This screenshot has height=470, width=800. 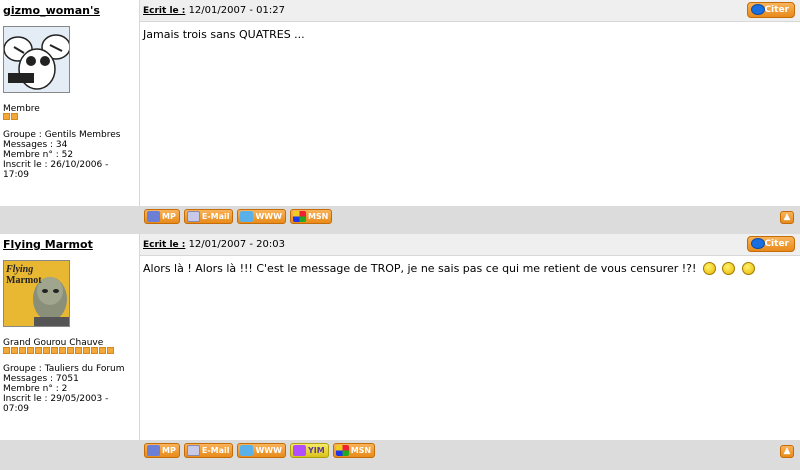 I want to click on contact-buttons: MP E-Mail WWW YIM MSN, so click(x=260, y=450).